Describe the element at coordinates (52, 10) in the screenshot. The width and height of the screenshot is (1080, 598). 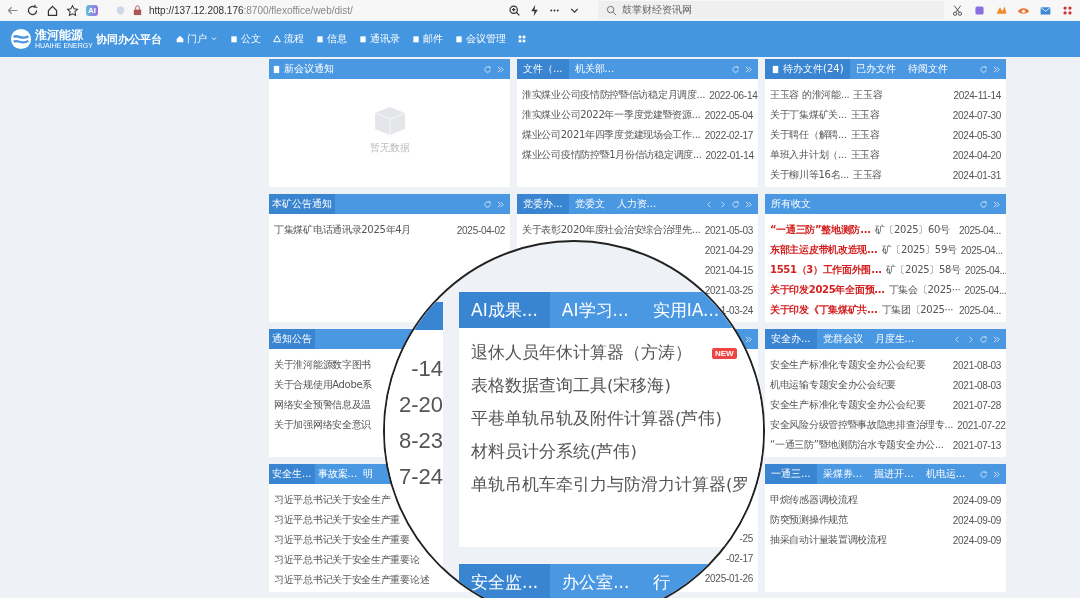
I see `home-icon` at that location.